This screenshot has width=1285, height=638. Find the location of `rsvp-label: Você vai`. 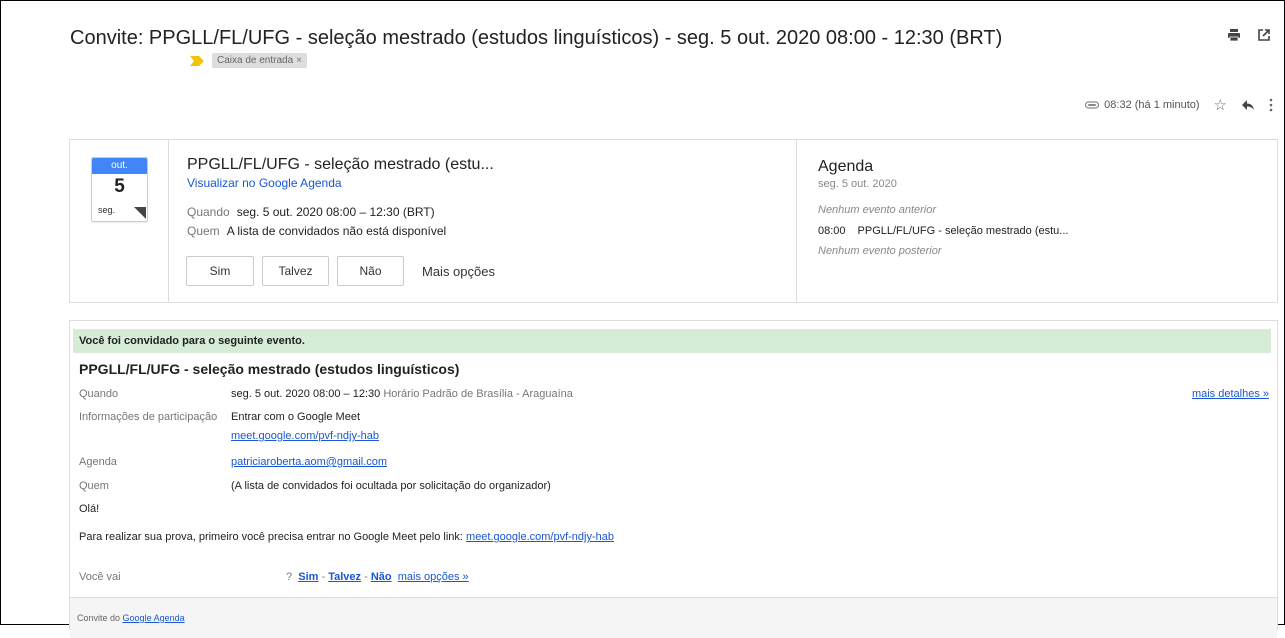

rsvp-label: Você vai is located at coordinates (100, 577).